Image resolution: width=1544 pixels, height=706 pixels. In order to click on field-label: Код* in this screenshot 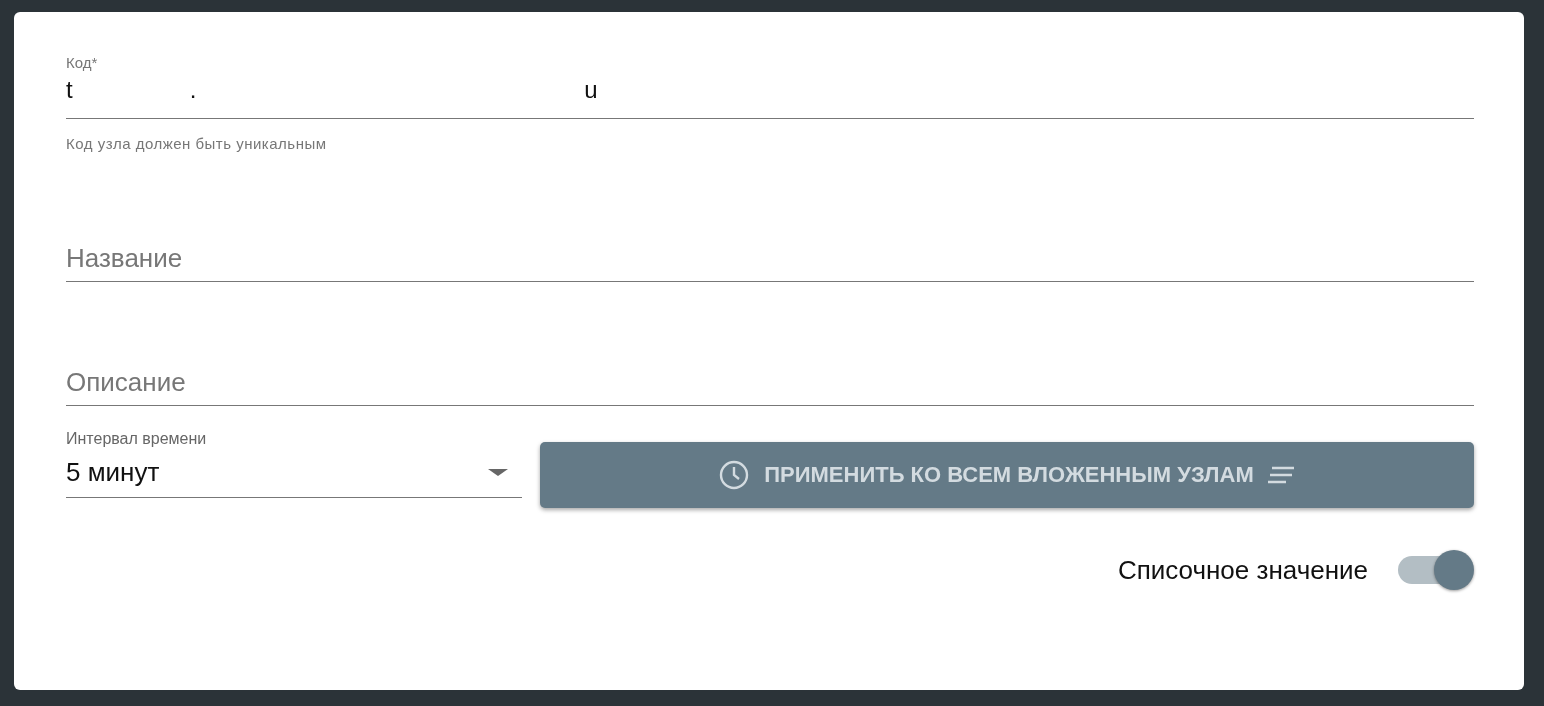, I will do `click(82, 62)`.